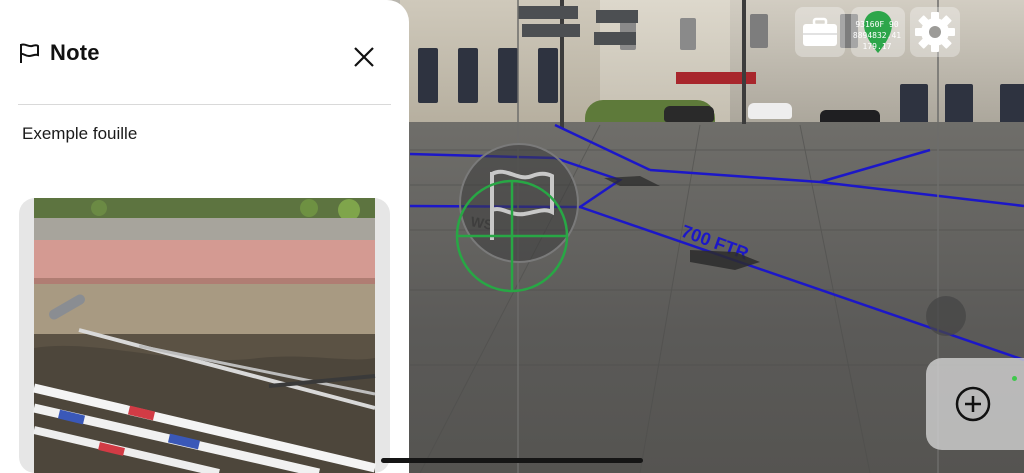  Describe the element at coordinates (1014, 378) in the screenshot. I see `status-indicator` at that location.